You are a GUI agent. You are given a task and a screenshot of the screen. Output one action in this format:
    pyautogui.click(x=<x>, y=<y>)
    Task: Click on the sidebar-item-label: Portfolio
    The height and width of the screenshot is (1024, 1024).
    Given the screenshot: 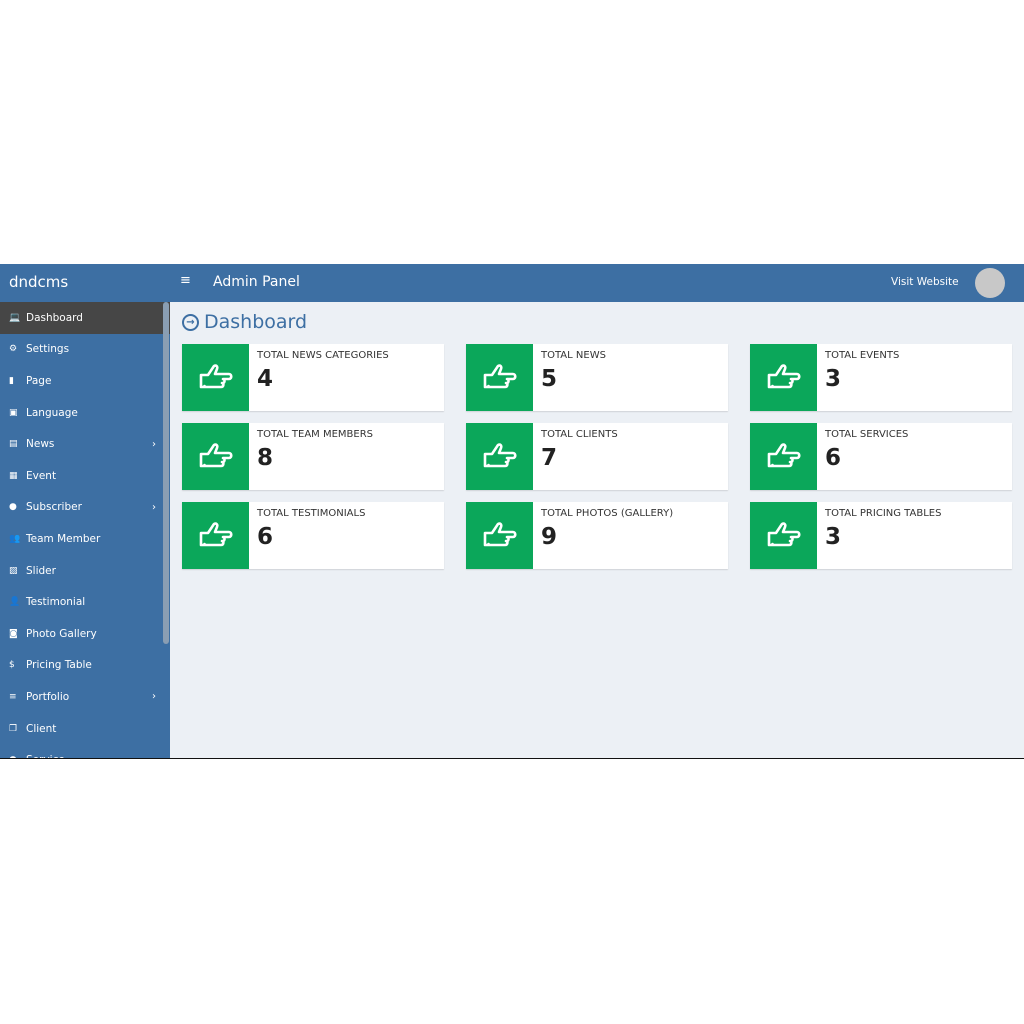 What is the action you would take?
    pyautogui.click(x=48, y=696)
    